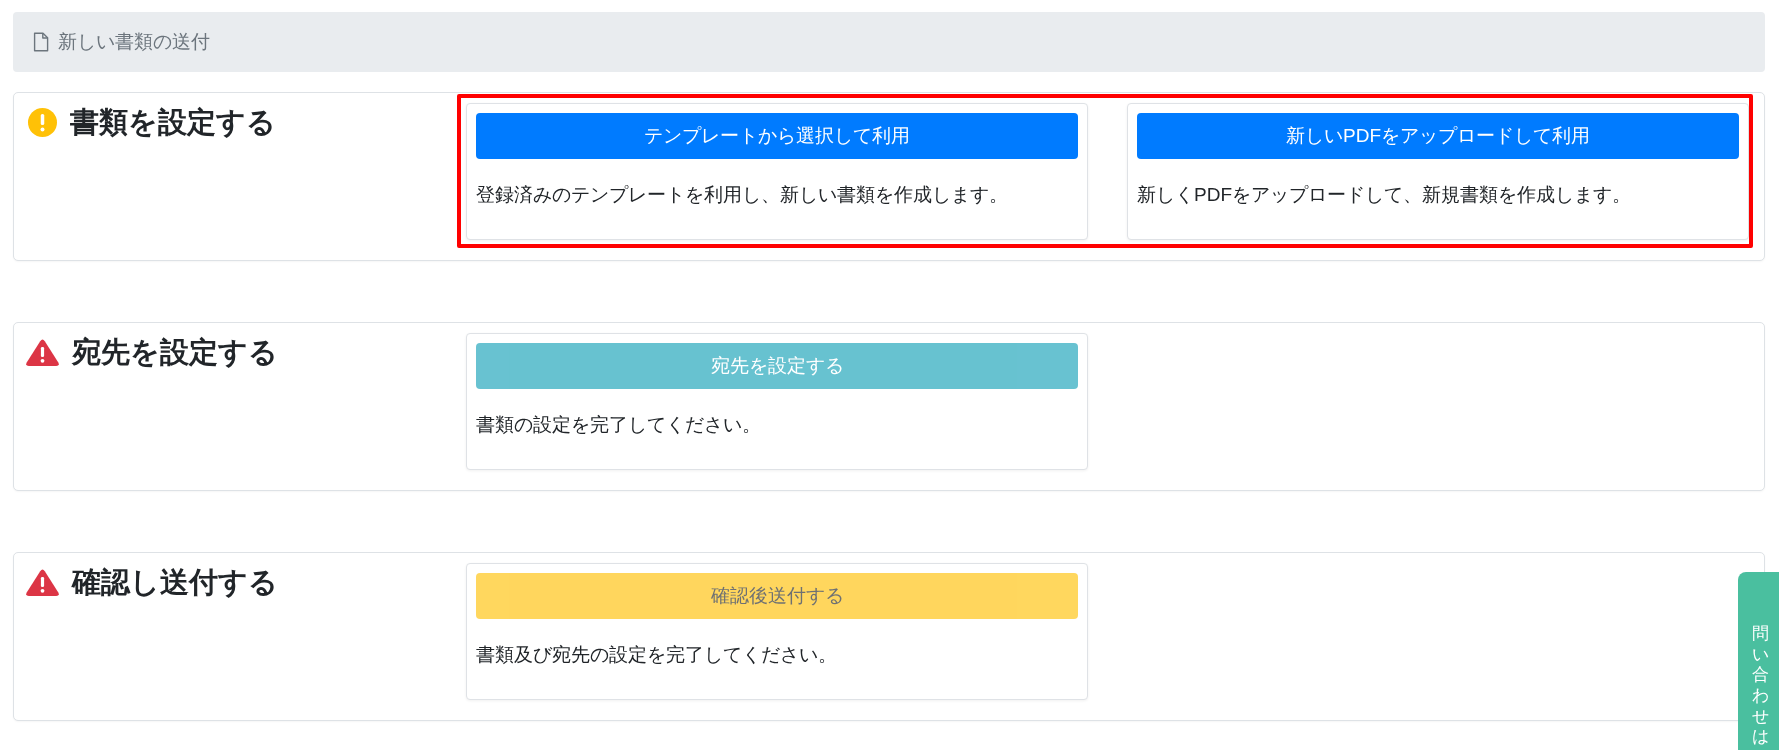 This screenshot has width=1779, height=750. I want to click on section-title: 書類を設定する, so click(173, 122).